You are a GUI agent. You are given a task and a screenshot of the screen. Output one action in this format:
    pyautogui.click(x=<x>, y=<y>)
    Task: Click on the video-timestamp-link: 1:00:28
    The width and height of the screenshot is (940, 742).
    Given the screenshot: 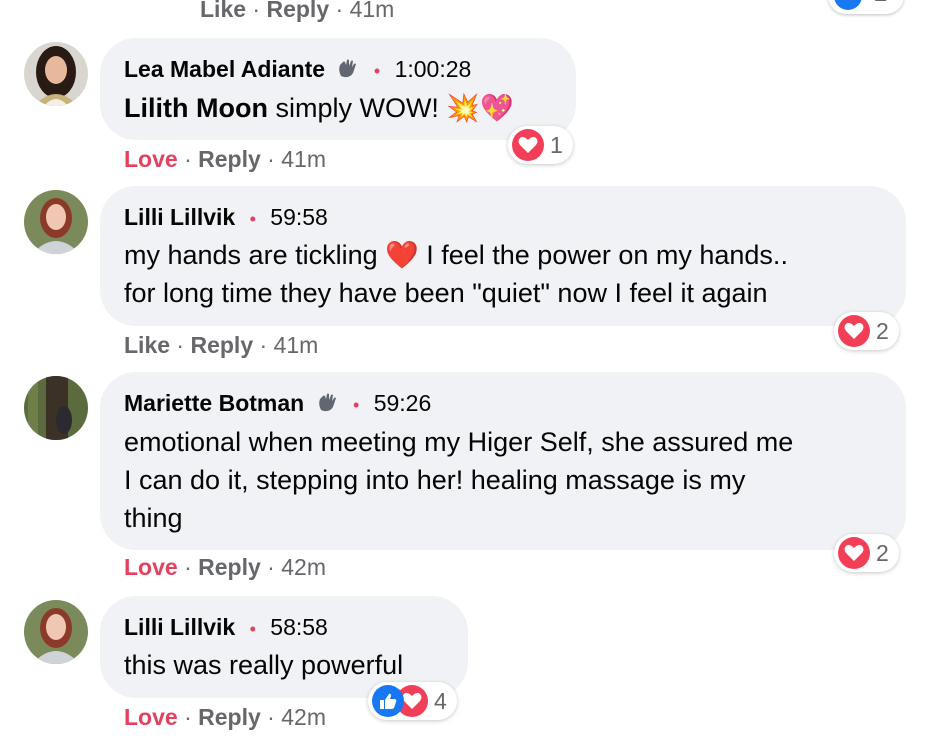 What is the action you would take?
    pyautogui.click(x=433, y=69)
    